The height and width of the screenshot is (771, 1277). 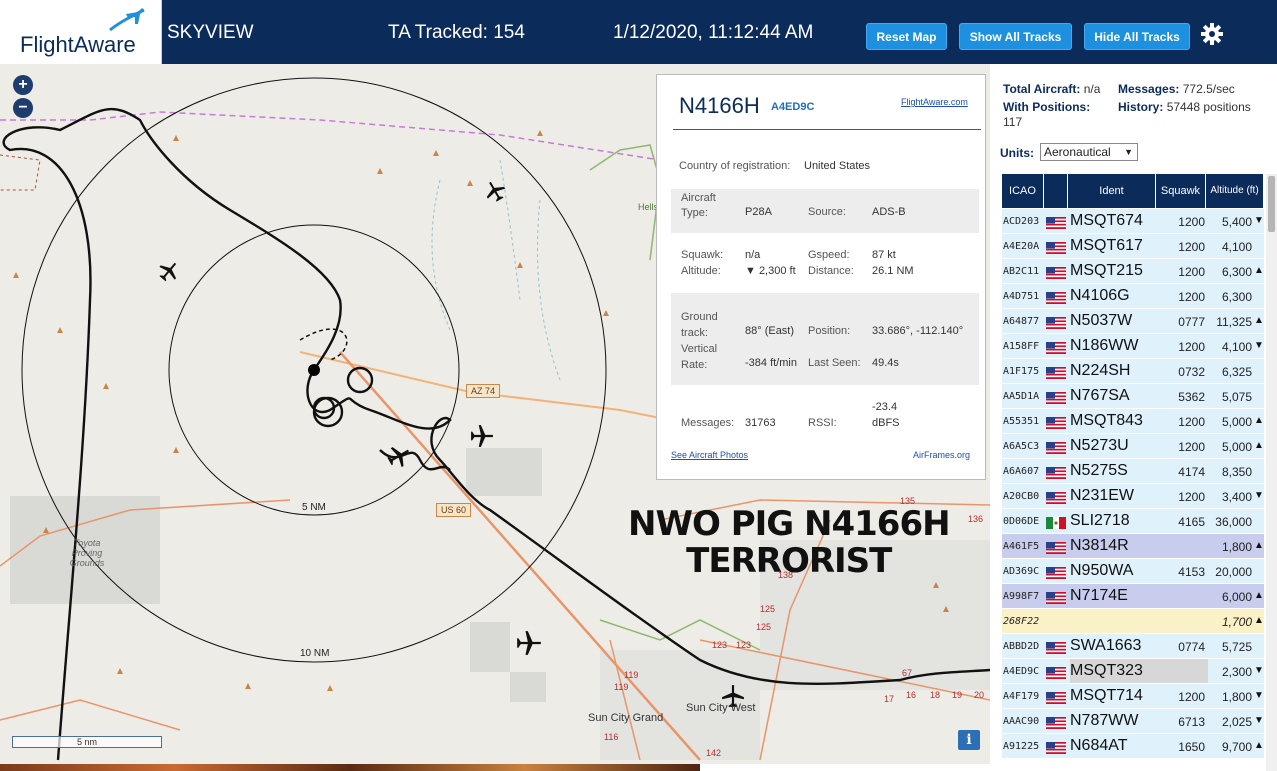 What do you see at coordinates (1133, 446) in the screenshot?
I see `table-row: A6A5C3 N5273U 1200 5,000 ▲` at bounding box center [1133, 446].